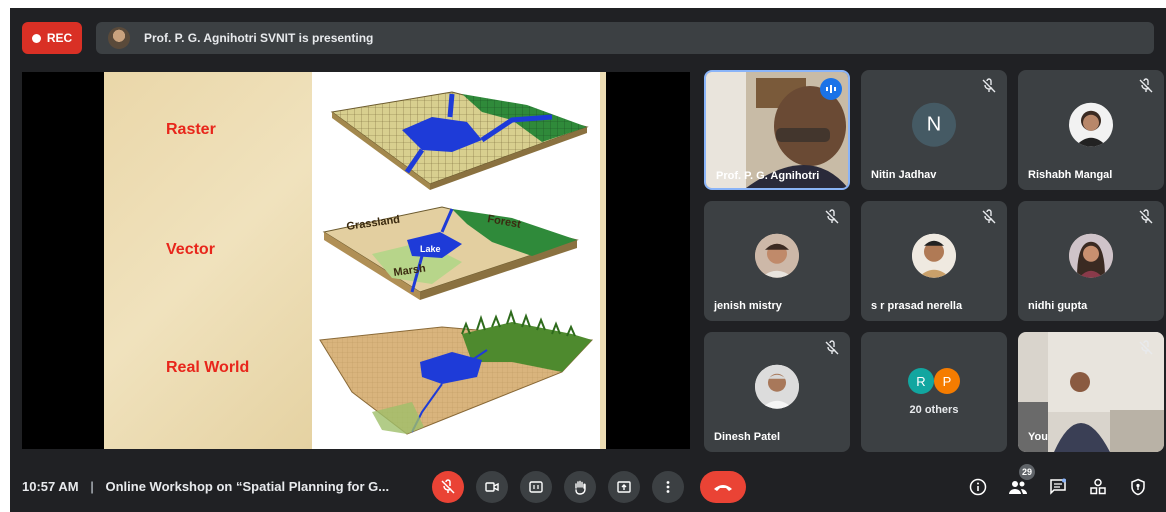  I want to click on participant-name: Dinesh Patel, so click(747, 437).